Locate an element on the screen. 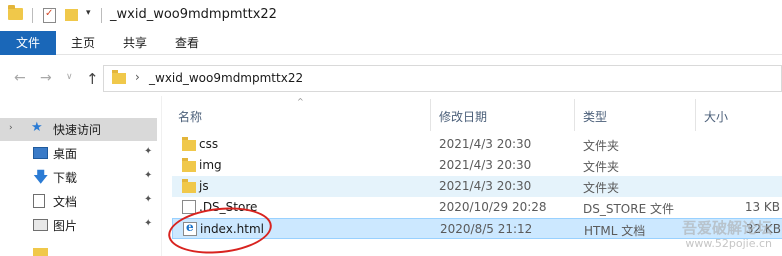  title-bar: ▾ _wxid_woo9mdmpmttx22 is located at coordinates (391, 15).